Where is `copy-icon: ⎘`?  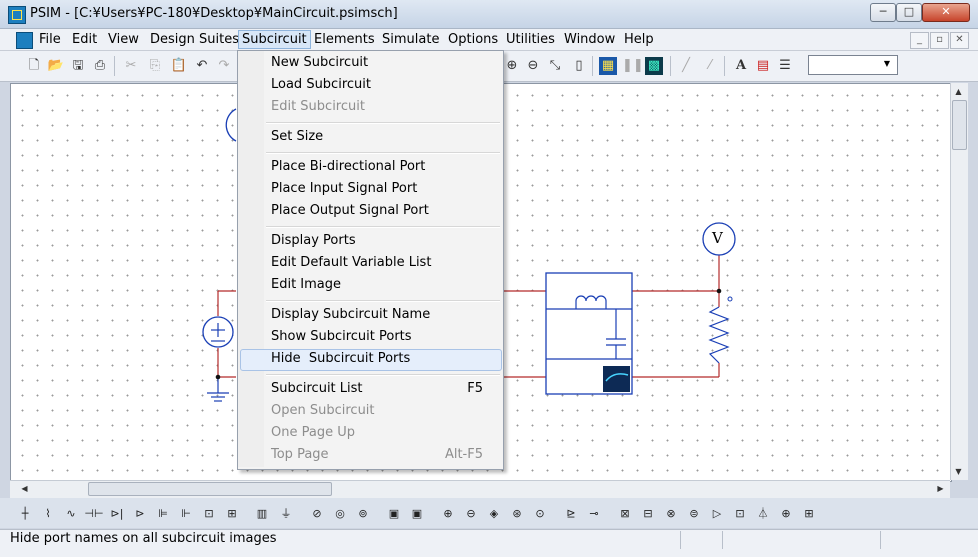 copy-icon: ⎘ is located at coordinates (155, 66).